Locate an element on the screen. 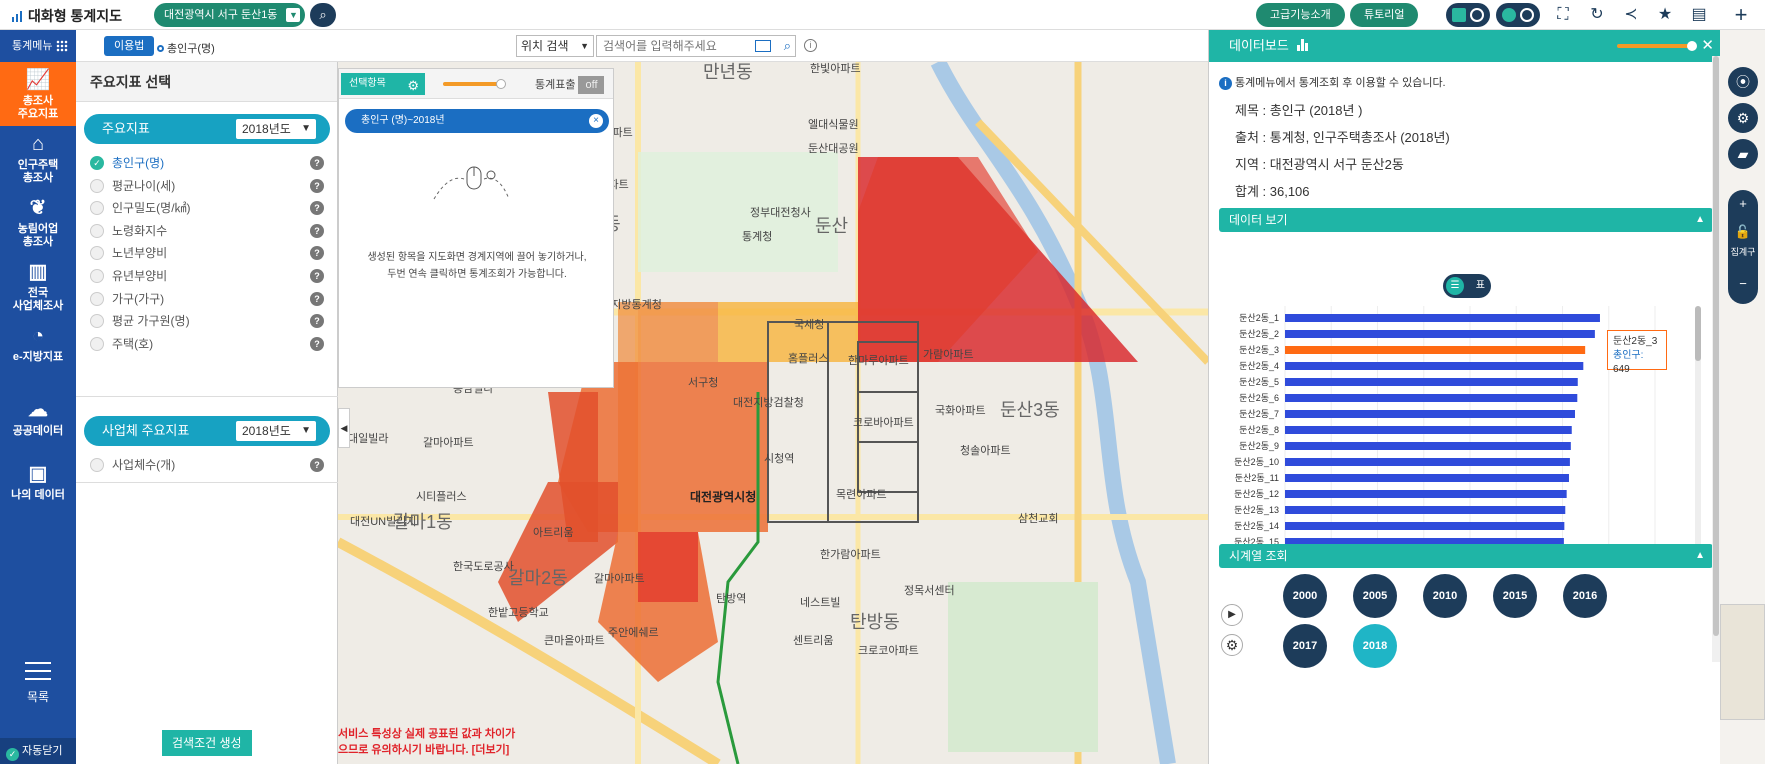 The image size is (1765, 764). report-icon: ▤ is located at coordinates (1699, 15).